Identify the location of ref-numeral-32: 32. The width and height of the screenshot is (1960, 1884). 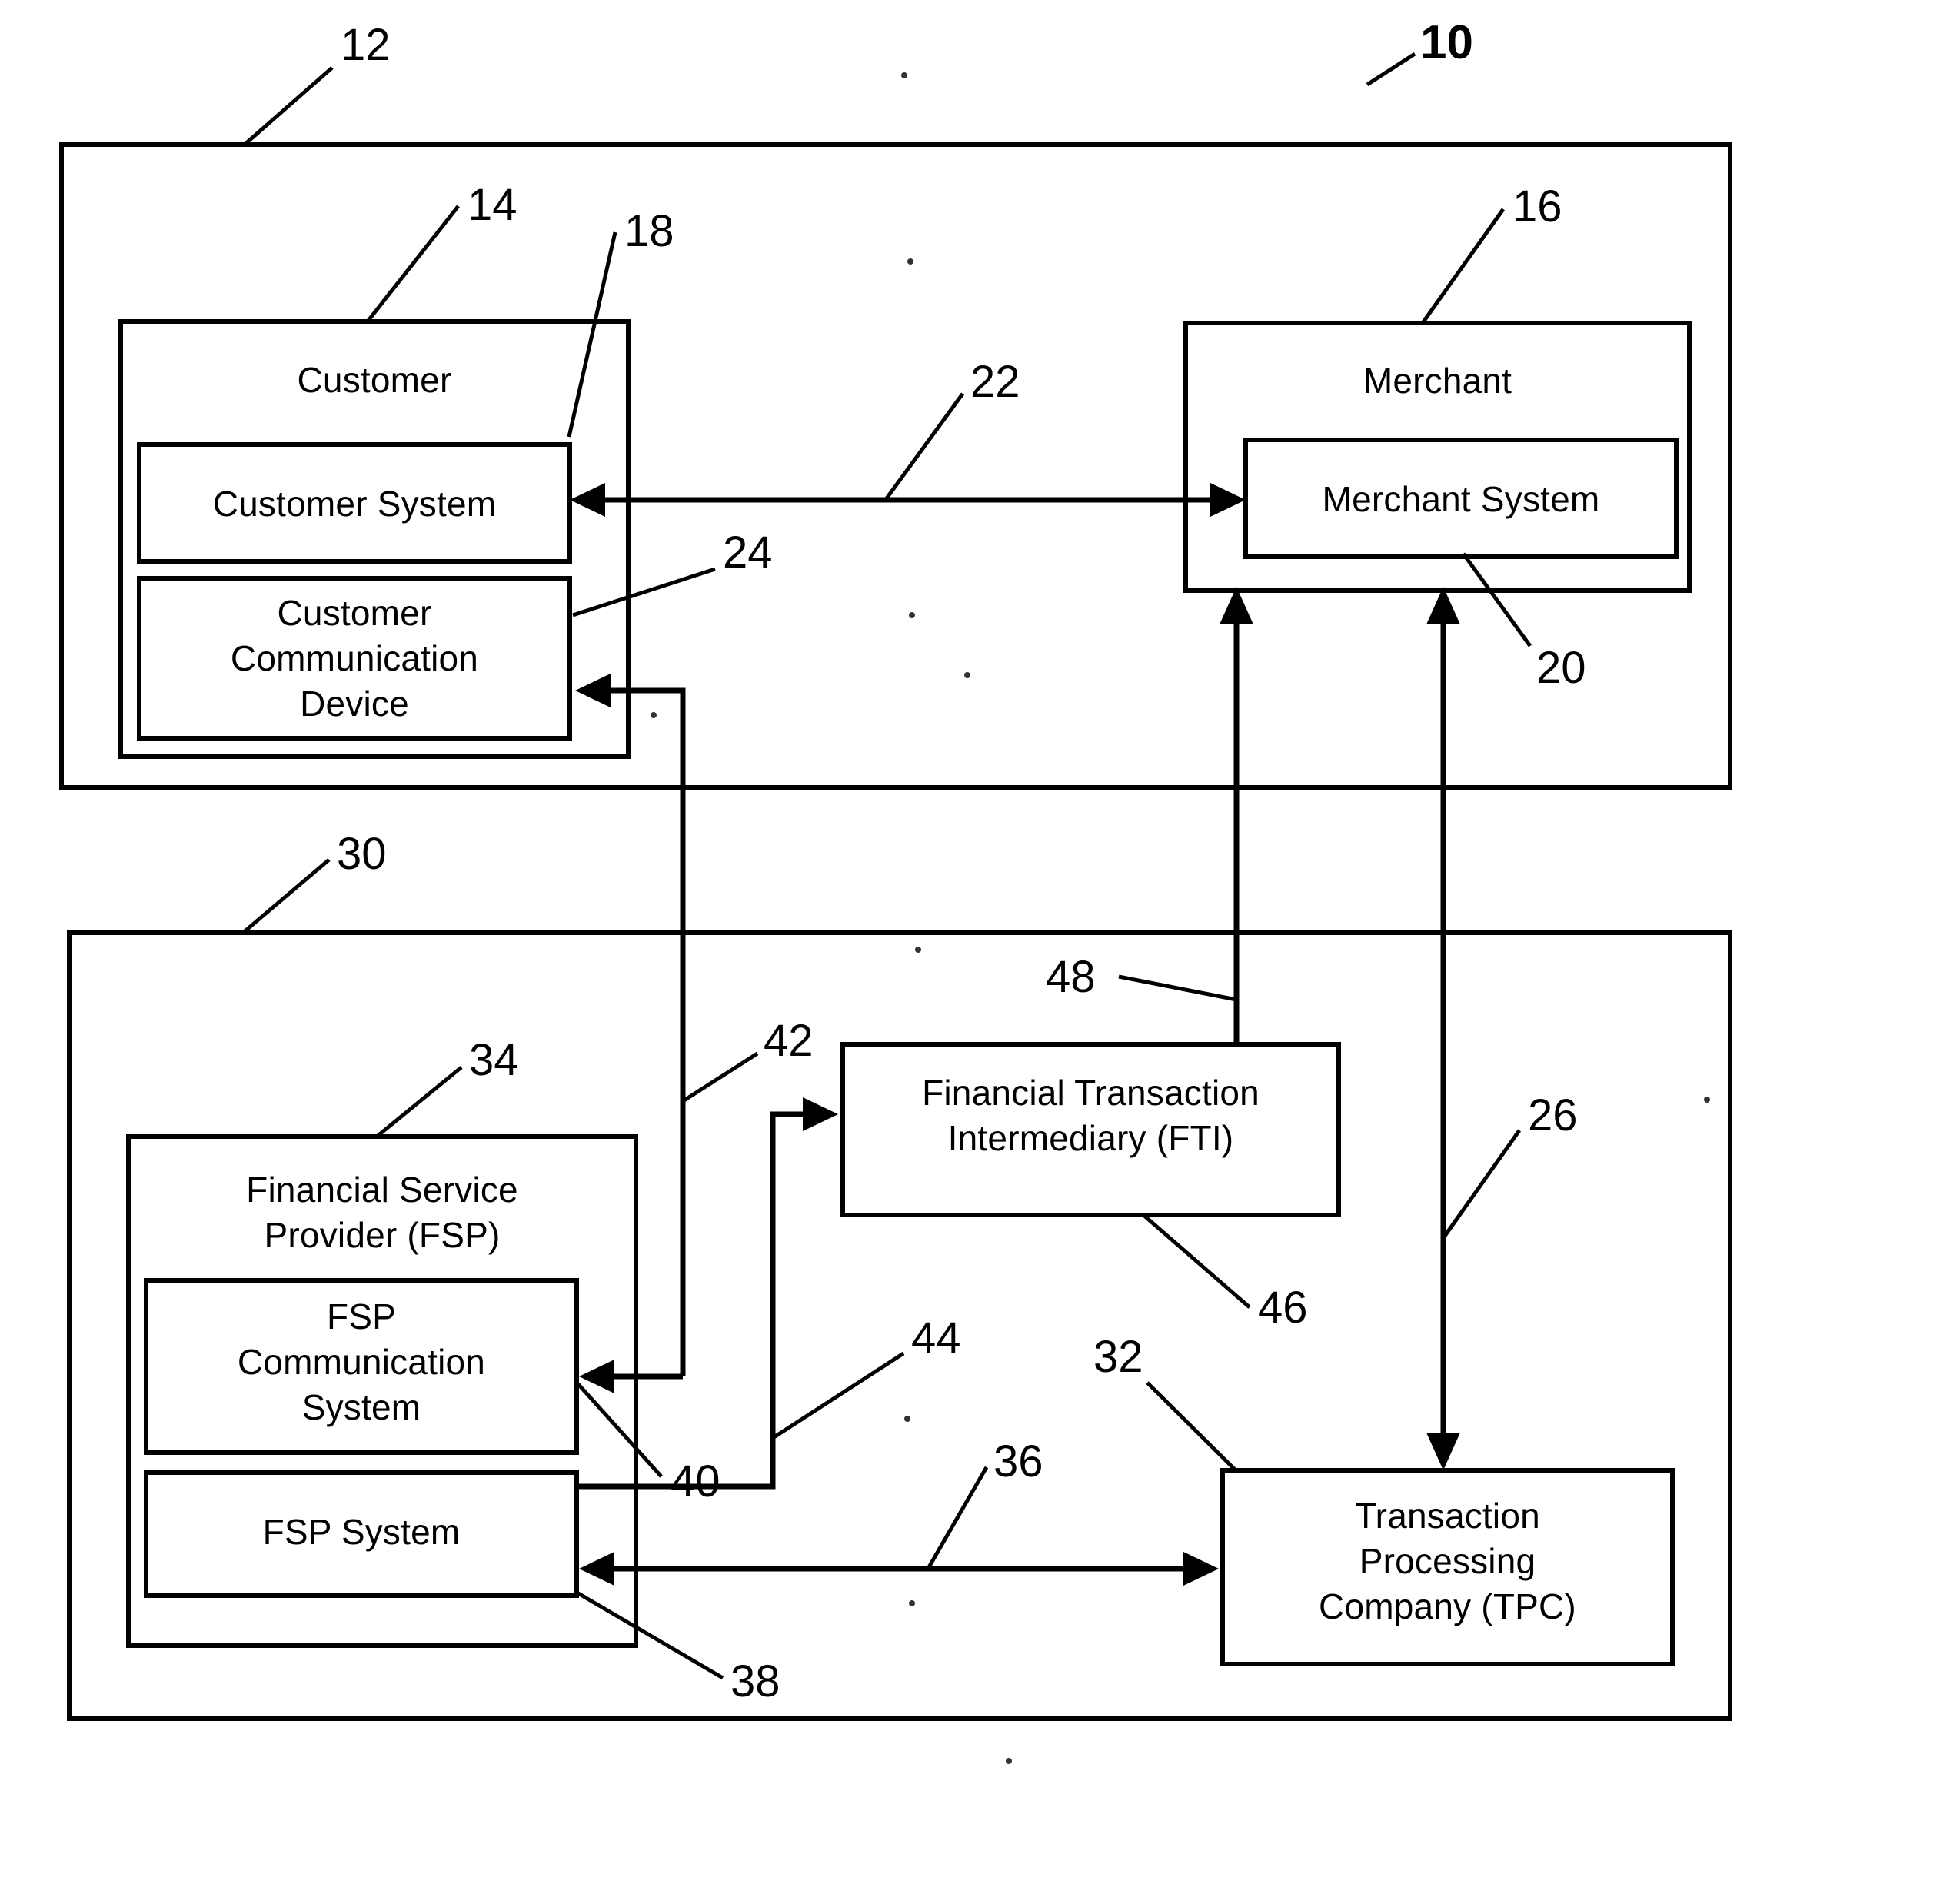
(1118, 1357).